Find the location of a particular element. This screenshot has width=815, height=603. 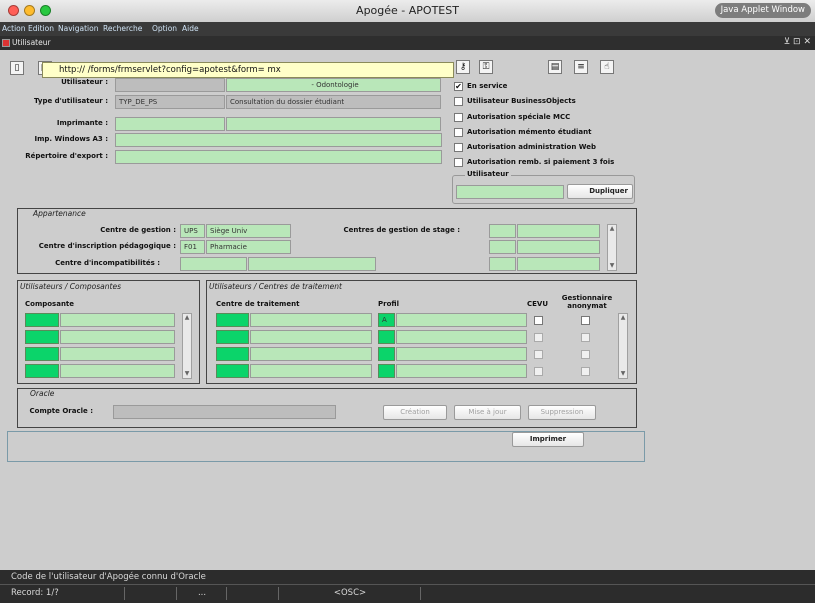

suppression-button: Suppression is located at coordinates (562, 412).